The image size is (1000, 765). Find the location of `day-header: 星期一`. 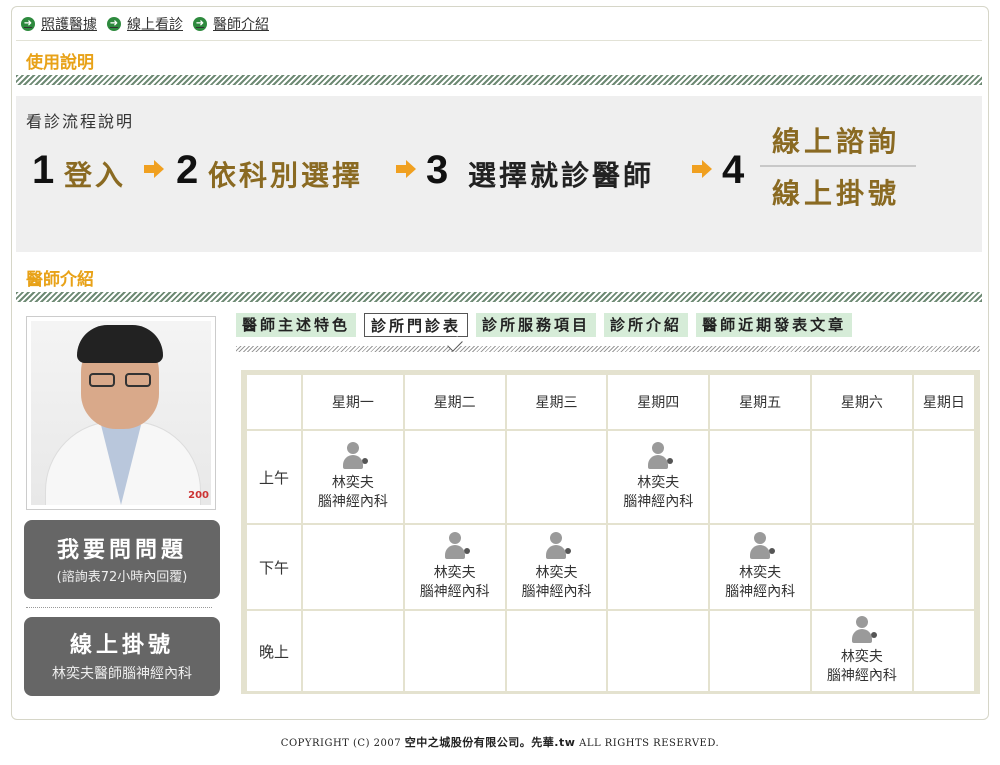

day-header: 星期一 is located at coordinates (353, 402).